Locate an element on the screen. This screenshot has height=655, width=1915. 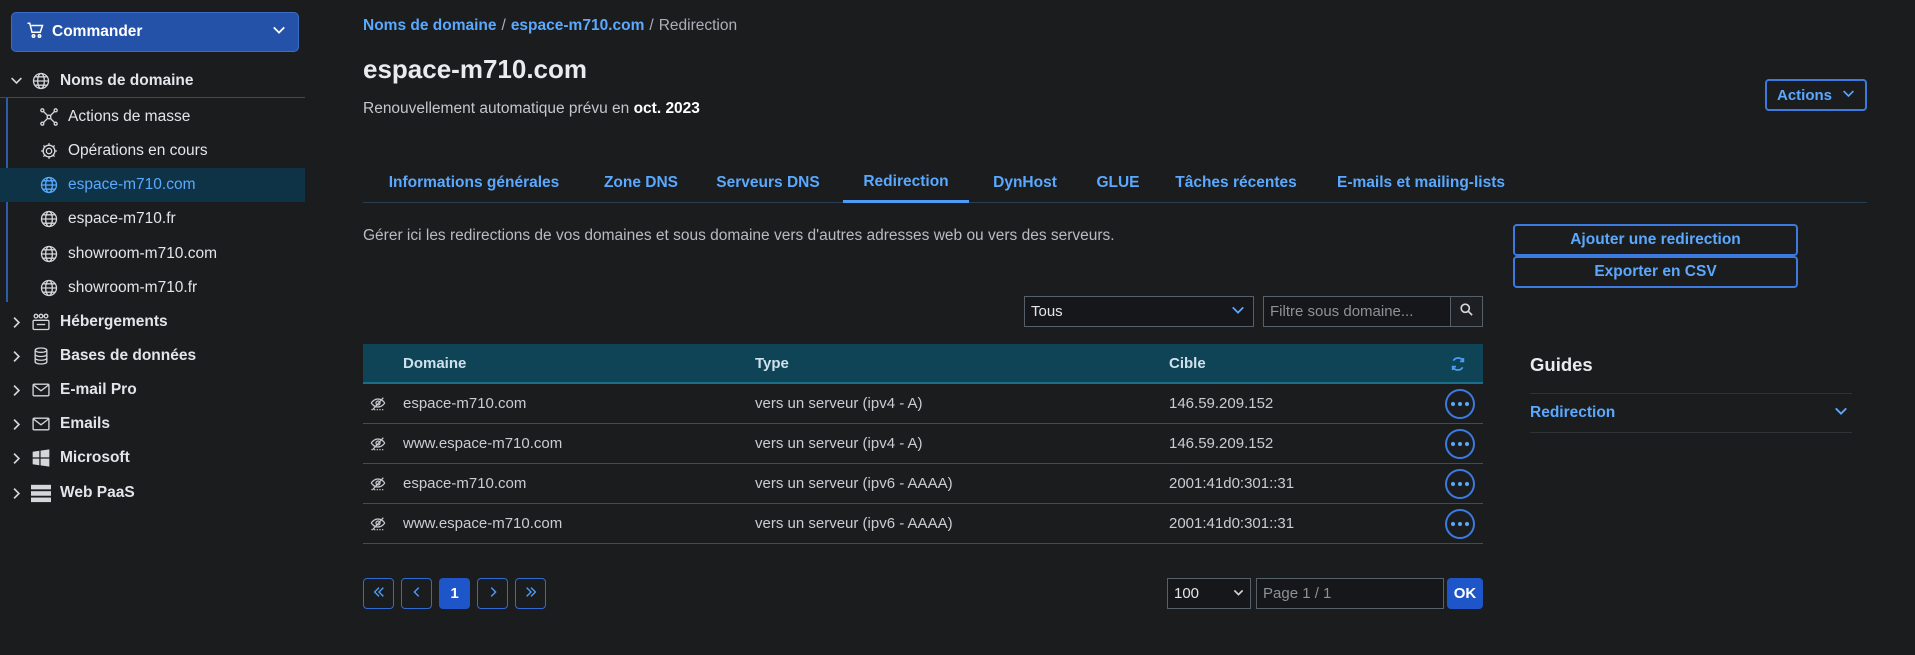
table-header: Domaine Type Cible is located at coordinates (923, 364).